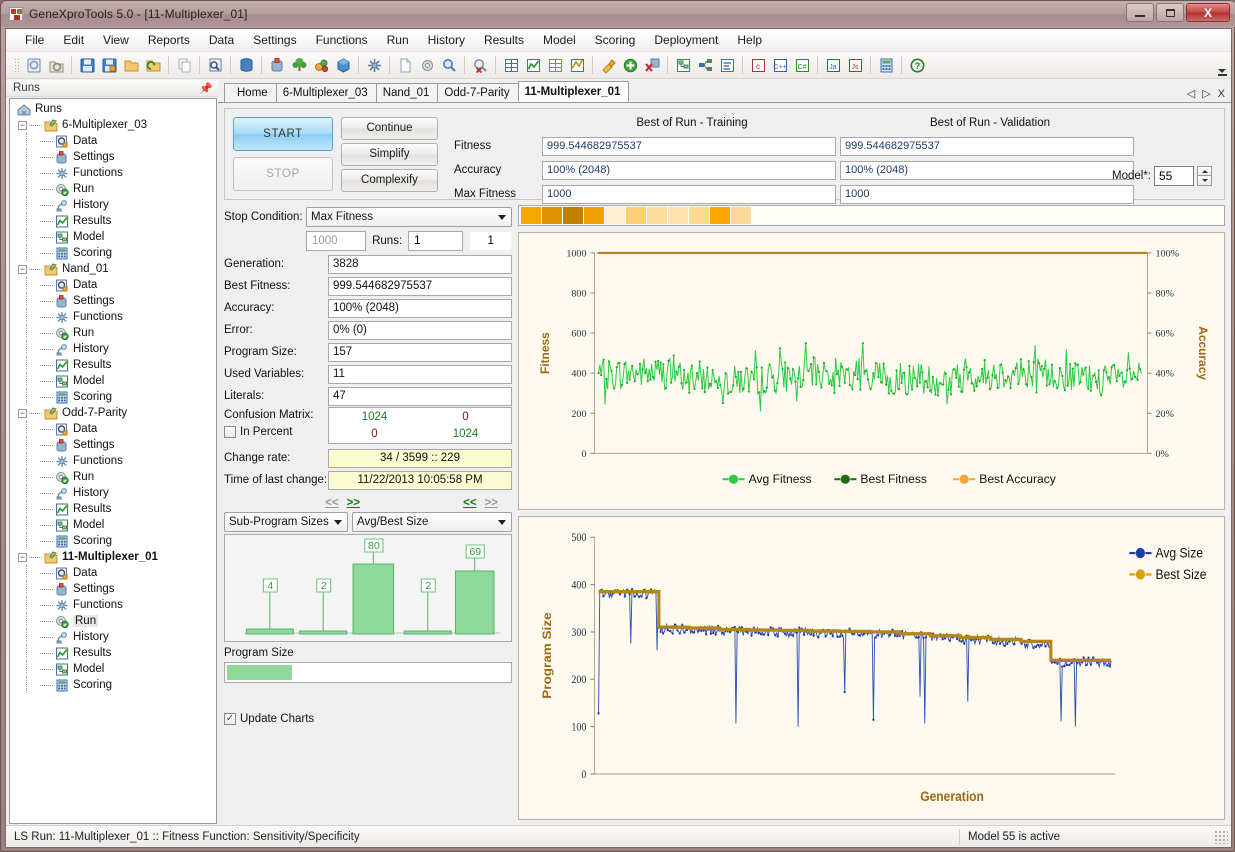 The width and height of the screenshot is (1235, 852). Describe the element at coordinates (533, 65) in the screenshot. I see `chart-icon` at that location.